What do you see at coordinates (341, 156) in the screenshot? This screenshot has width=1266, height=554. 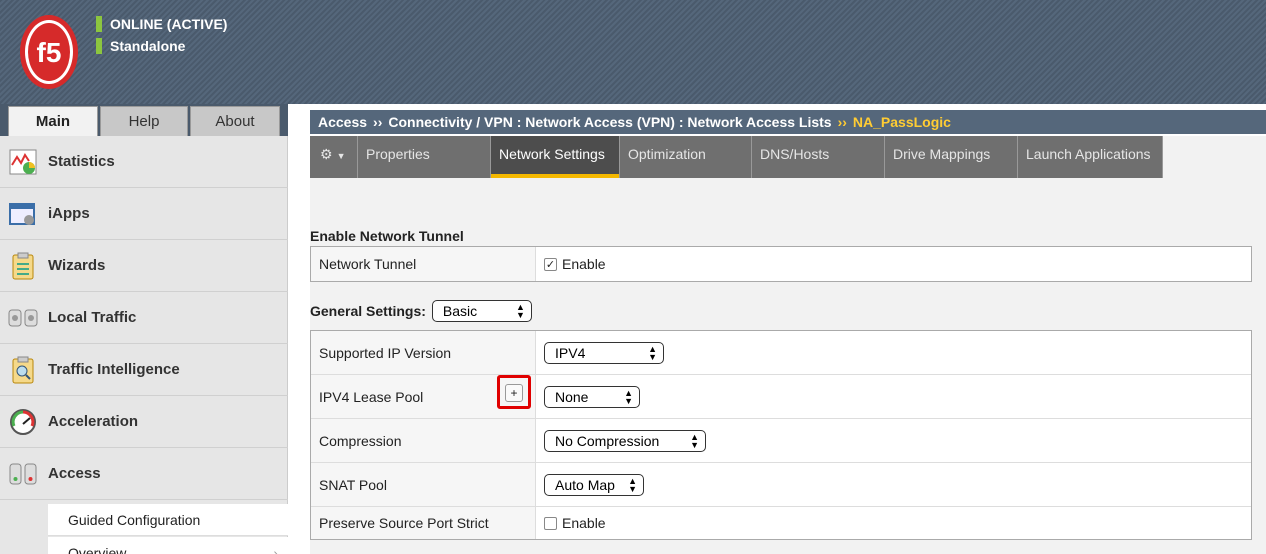 I see `chevron-down-icon: ▼` at bounding box center [341, 156].